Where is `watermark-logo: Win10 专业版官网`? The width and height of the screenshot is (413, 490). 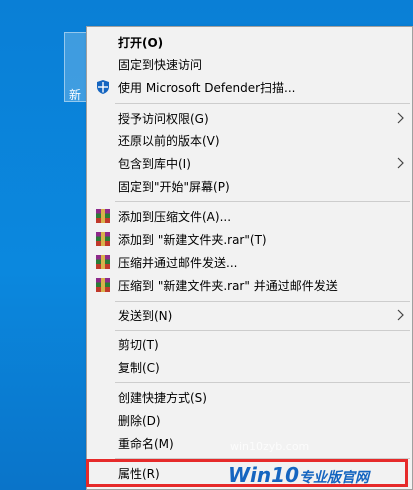 watermark-logo: Win10 专业版官网 is located at coordinates (298, 475).